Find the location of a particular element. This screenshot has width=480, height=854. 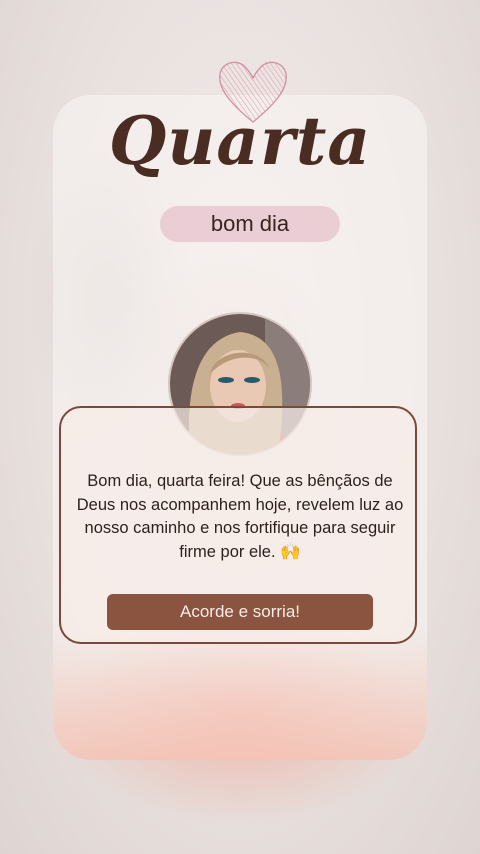

cta-button: Acorde e sorria! is located at coordinates (240, 612).